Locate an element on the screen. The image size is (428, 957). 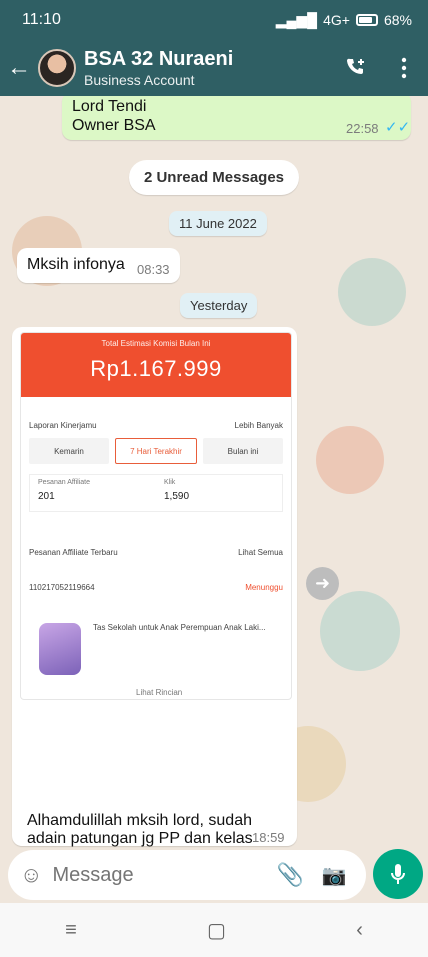
status-bar: 11:10 ▂▄▆█ 4G+ 68% is located at coordinates (214, 20).